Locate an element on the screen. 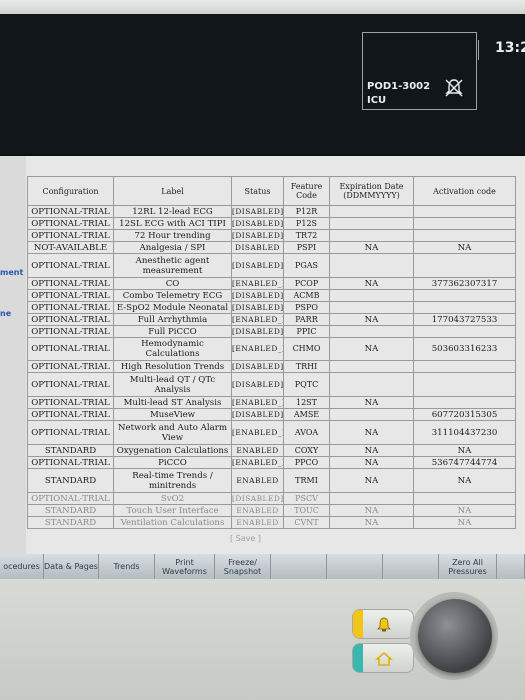 This screenshot has height=700, width=525. activation-cell: 503603316233 is located at coordinates (464, 349).